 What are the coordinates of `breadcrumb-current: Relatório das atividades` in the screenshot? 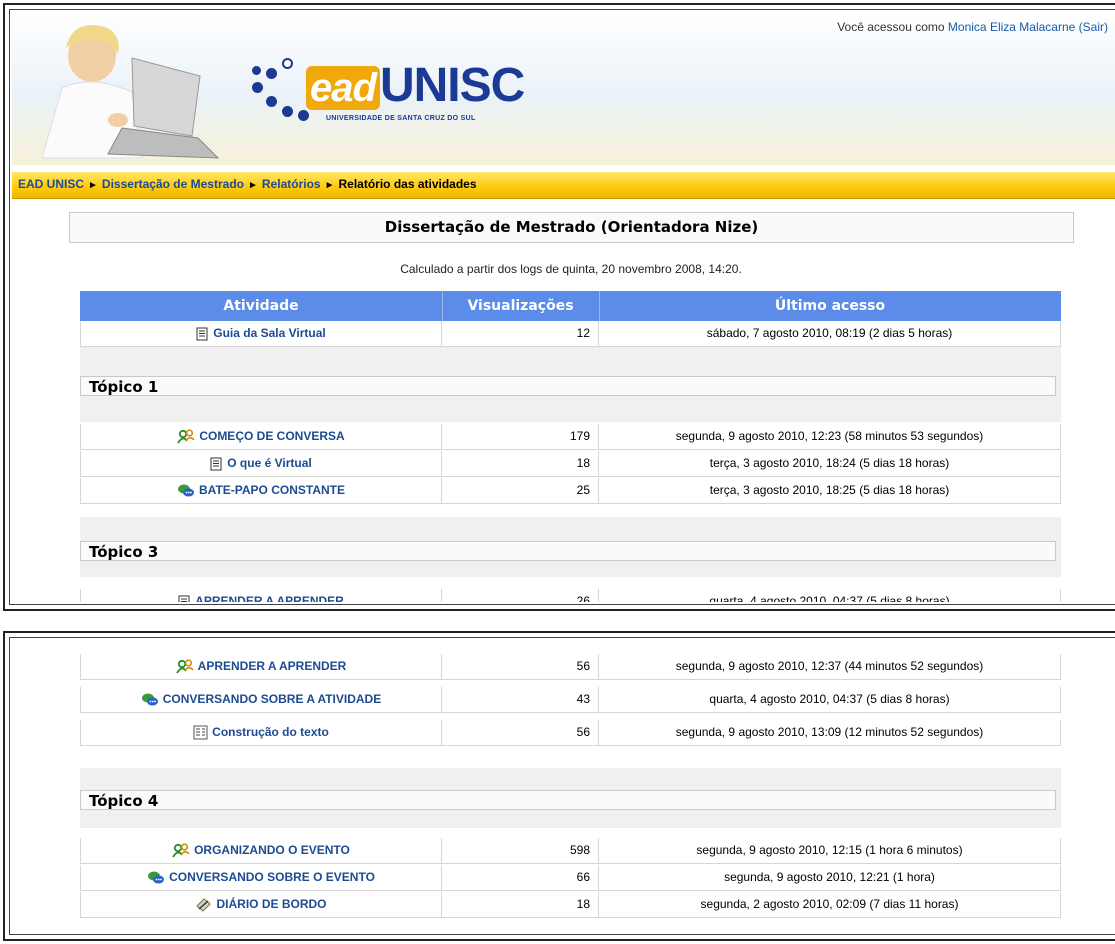 It's located at (407, 184).